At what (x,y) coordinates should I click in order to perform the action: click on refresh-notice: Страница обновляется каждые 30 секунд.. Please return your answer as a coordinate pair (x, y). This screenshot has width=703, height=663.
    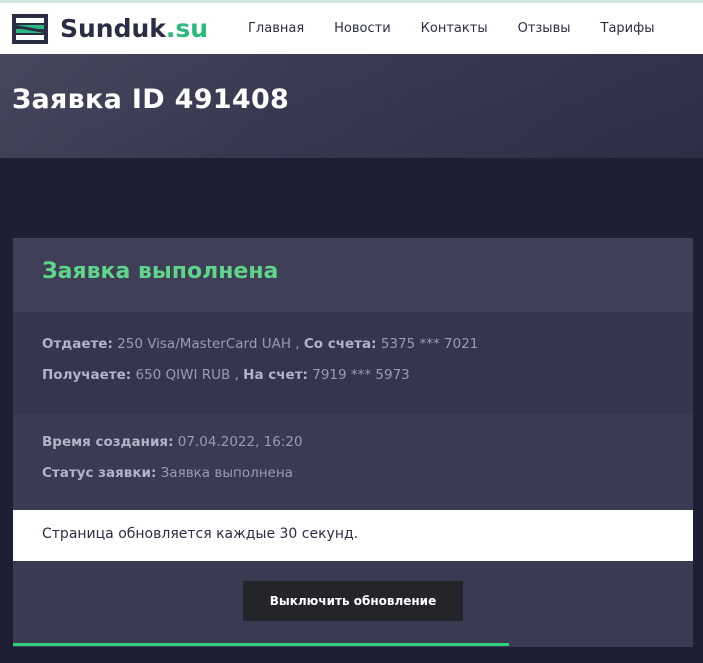
    Looking at the image, I should click on (353, 535).